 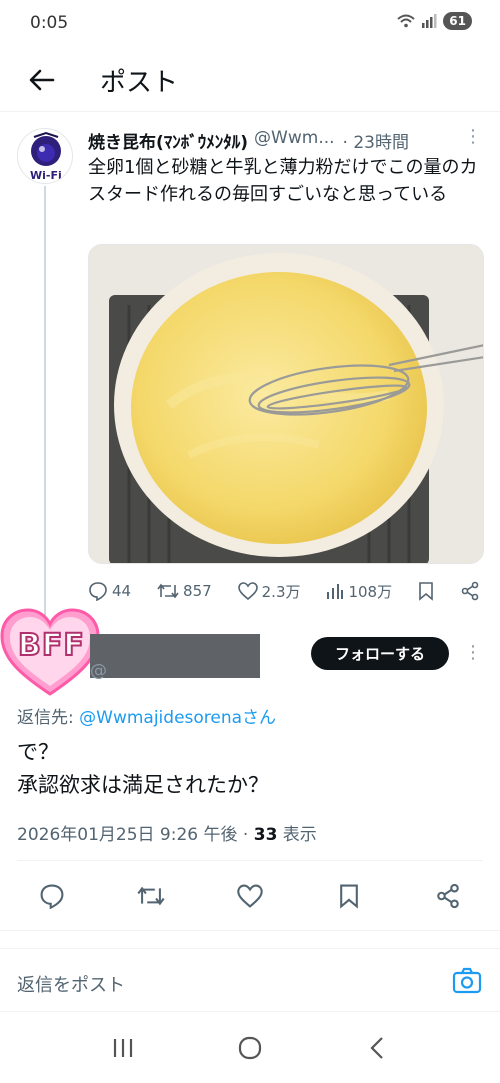 I want to click on reply-to-handle-link: @Wwmajidesorenaさん, so click(x=177, y=718).